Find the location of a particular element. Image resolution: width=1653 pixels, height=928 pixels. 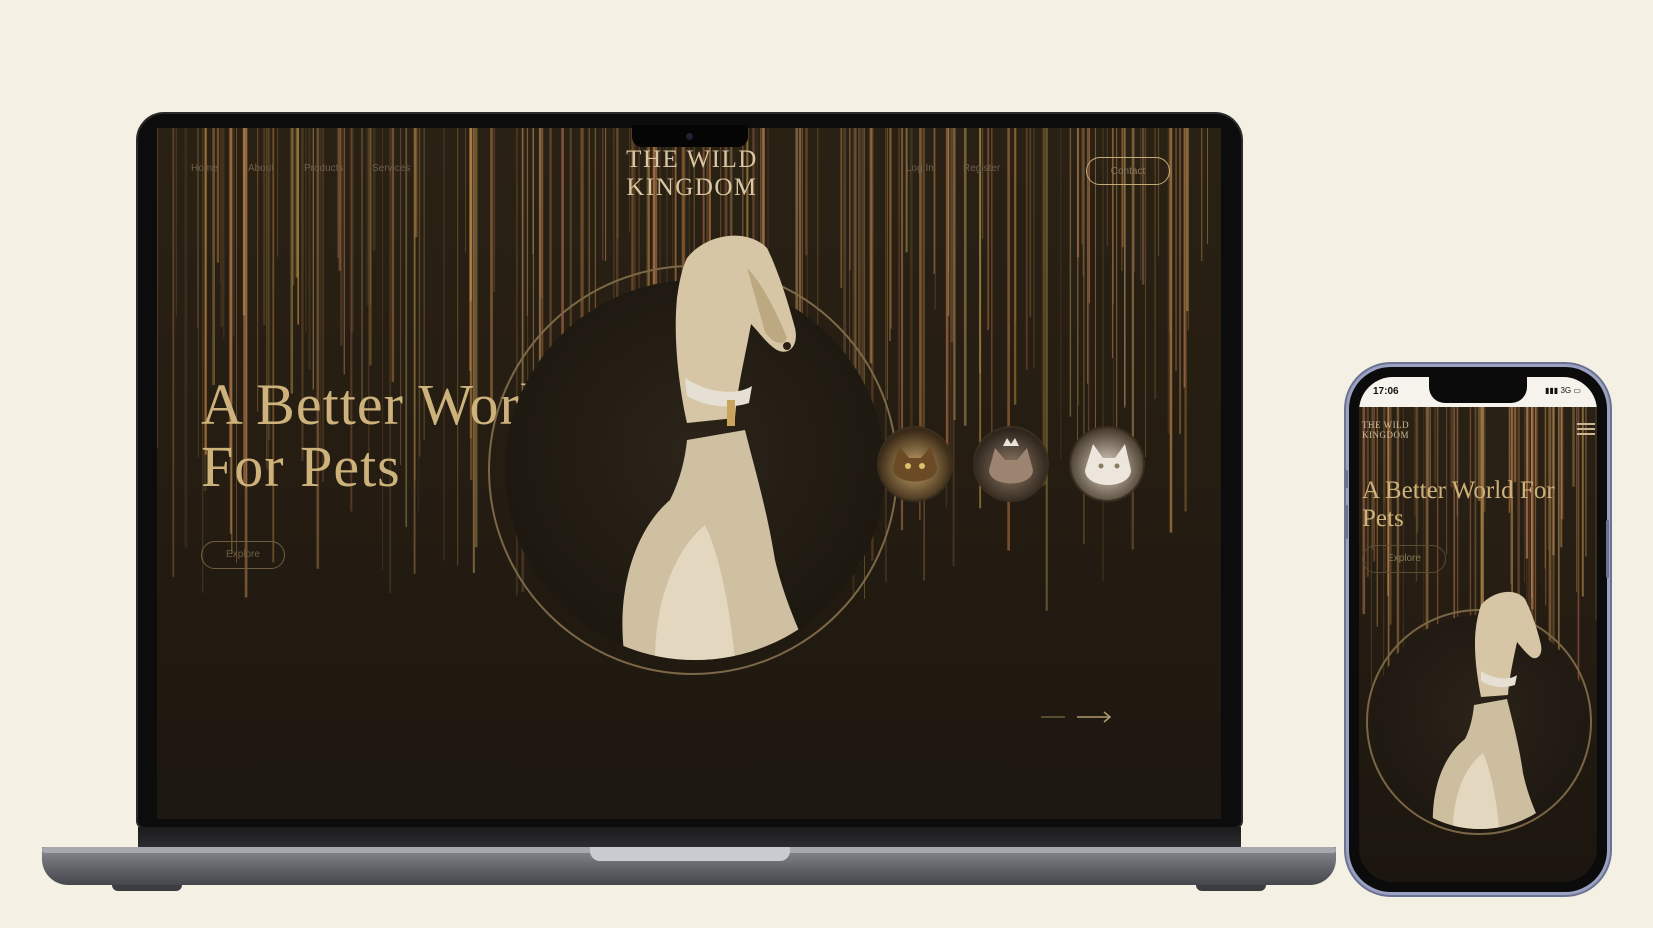

phone-power-button is located at coordinates (1607, 549).